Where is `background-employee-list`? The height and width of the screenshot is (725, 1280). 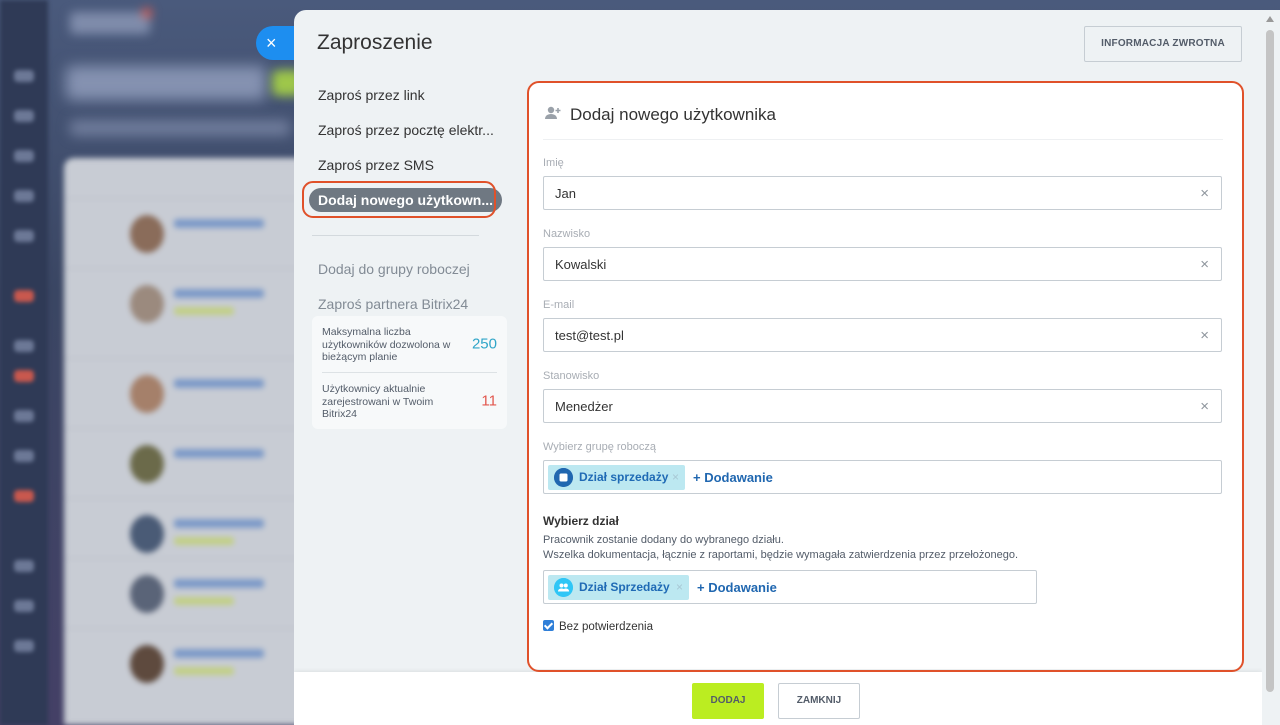 background-employee-list is located at coordinates (184, 441).